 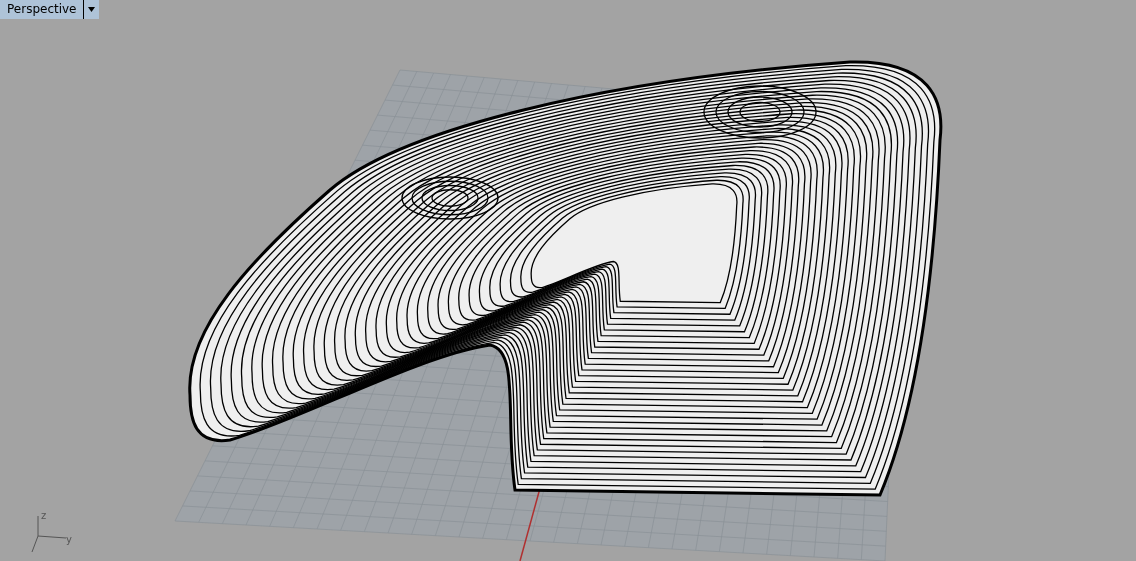 What do you see at coordinates (44, 515) in the screenshot?
I see `axis-label: z` at bounding box center [44, 515].